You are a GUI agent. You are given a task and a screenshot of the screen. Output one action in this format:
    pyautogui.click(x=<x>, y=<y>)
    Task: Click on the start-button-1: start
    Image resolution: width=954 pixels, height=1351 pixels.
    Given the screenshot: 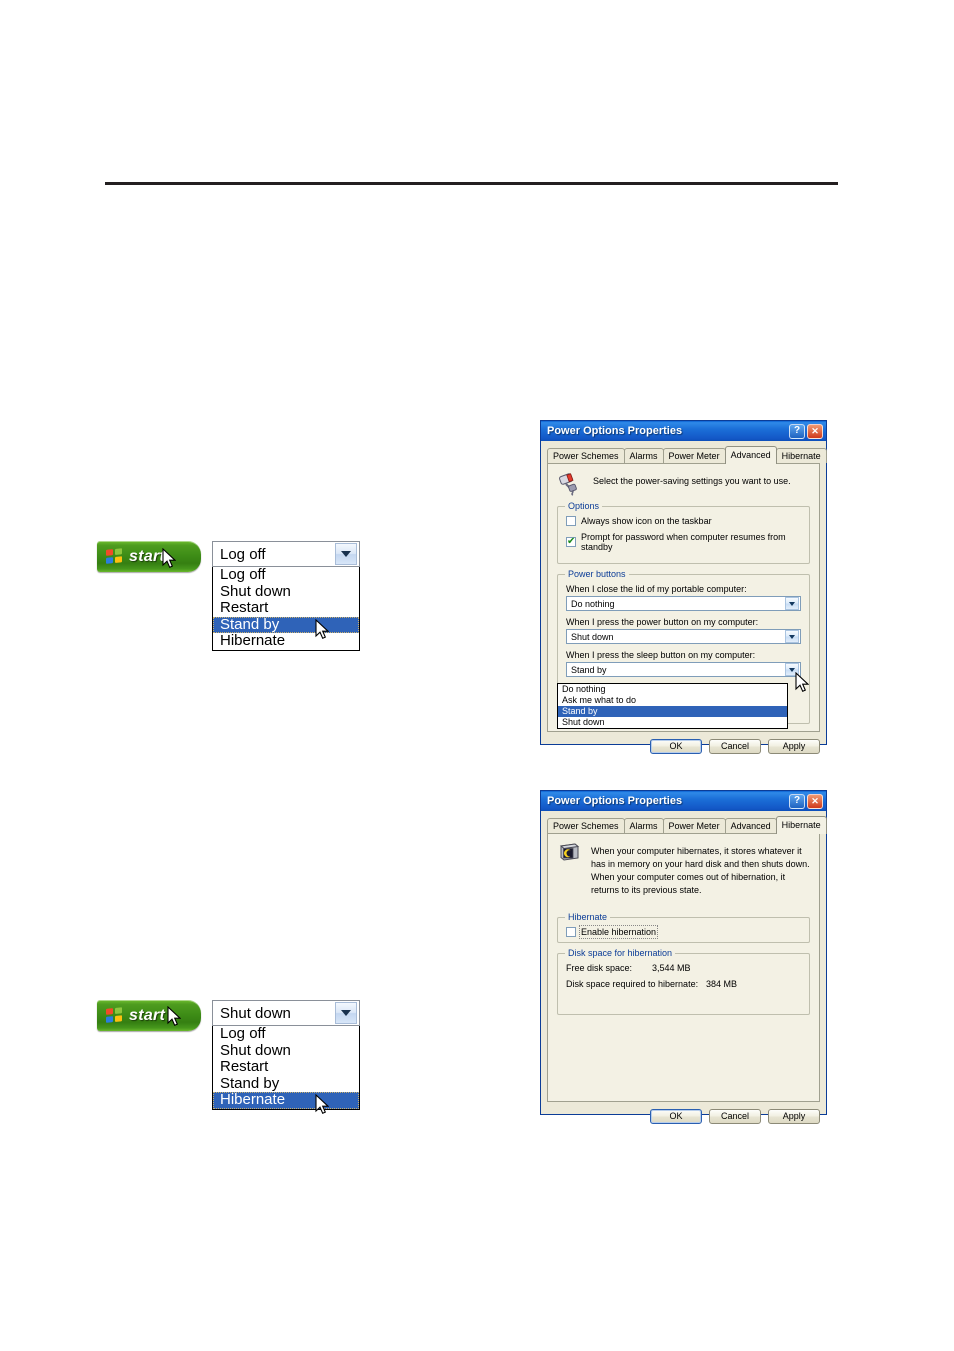 What is the action you would take?
    pyautogui.click(x=149, y=556)
    